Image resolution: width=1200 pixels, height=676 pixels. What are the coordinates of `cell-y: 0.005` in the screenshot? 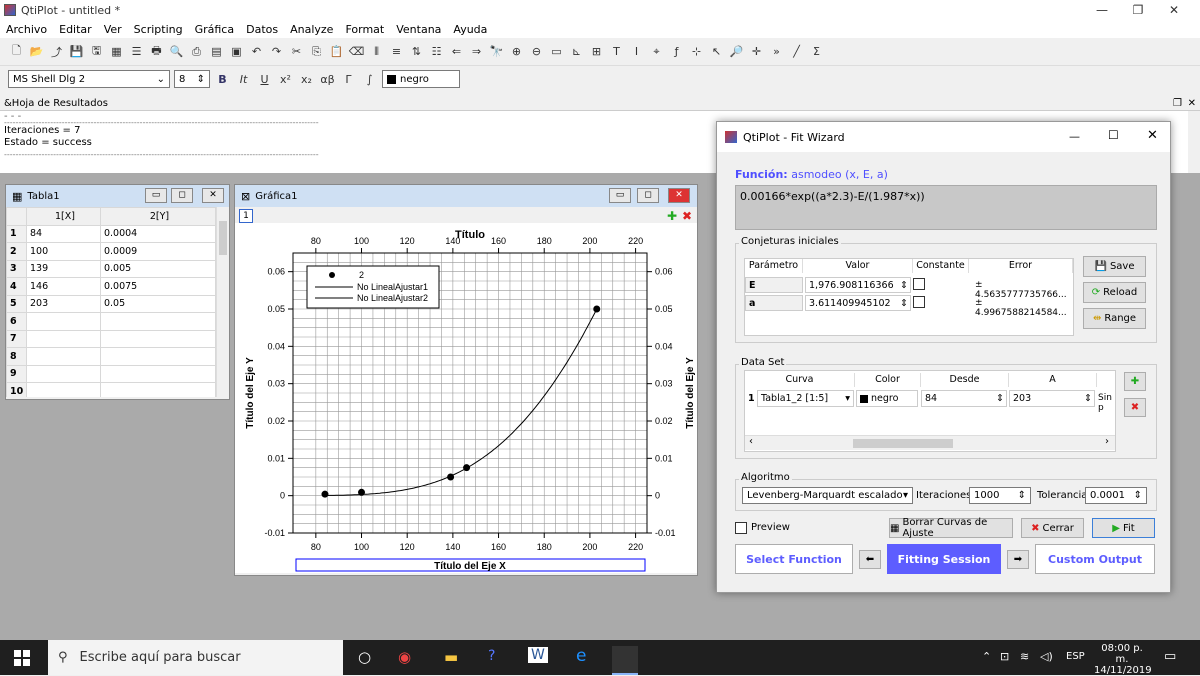 It's located at (157, 268).